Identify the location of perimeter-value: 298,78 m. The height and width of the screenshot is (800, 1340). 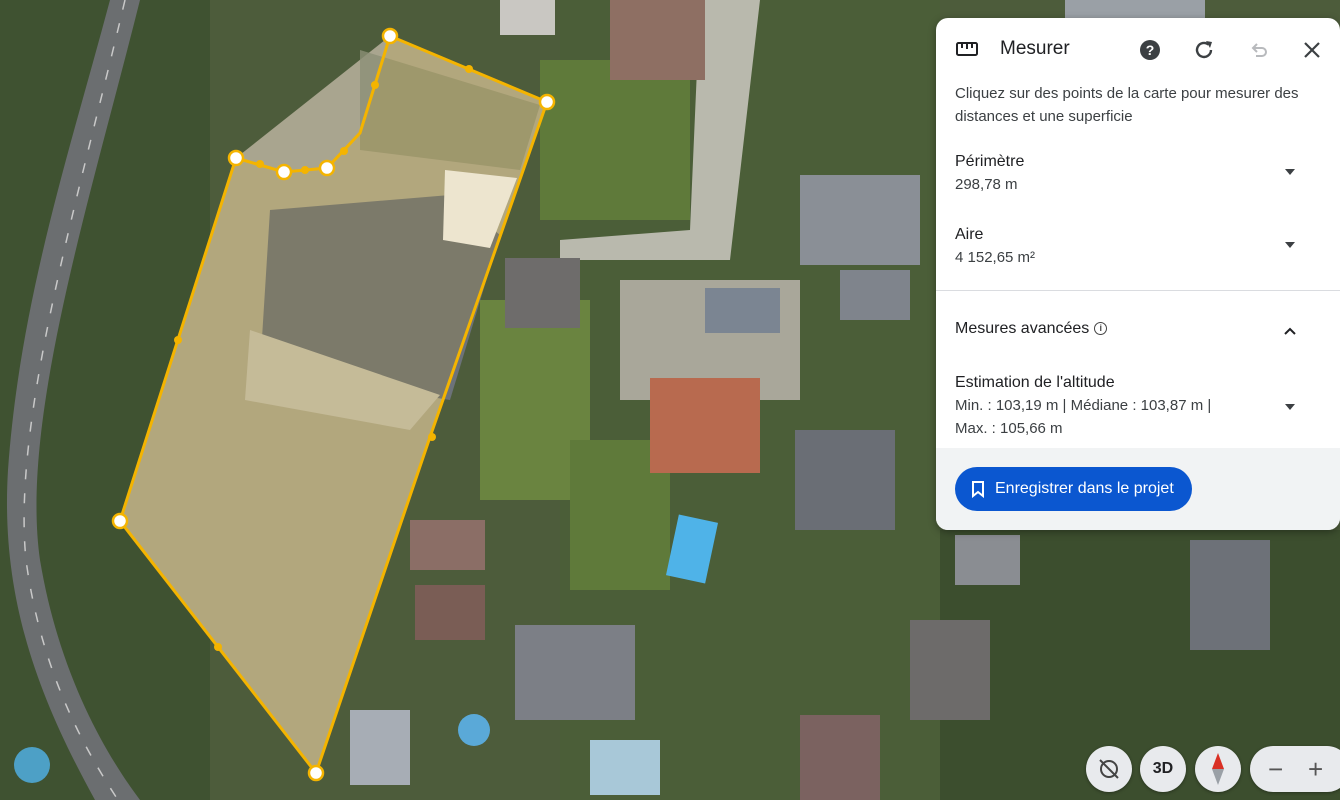
(986, 184).